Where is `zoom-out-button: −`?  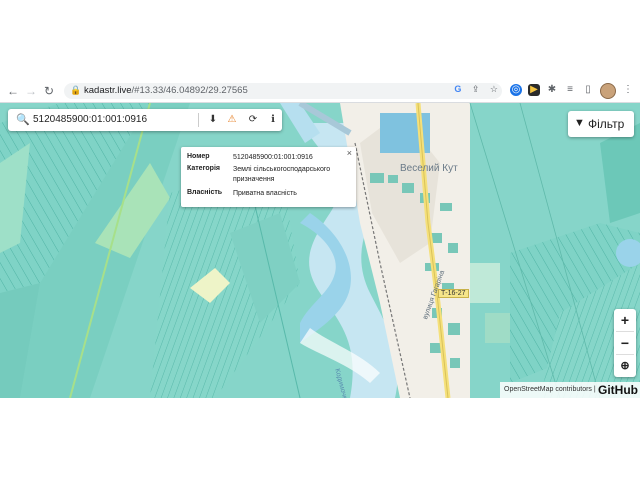
zoom-out-button: − is located at coordinates (625, 343).